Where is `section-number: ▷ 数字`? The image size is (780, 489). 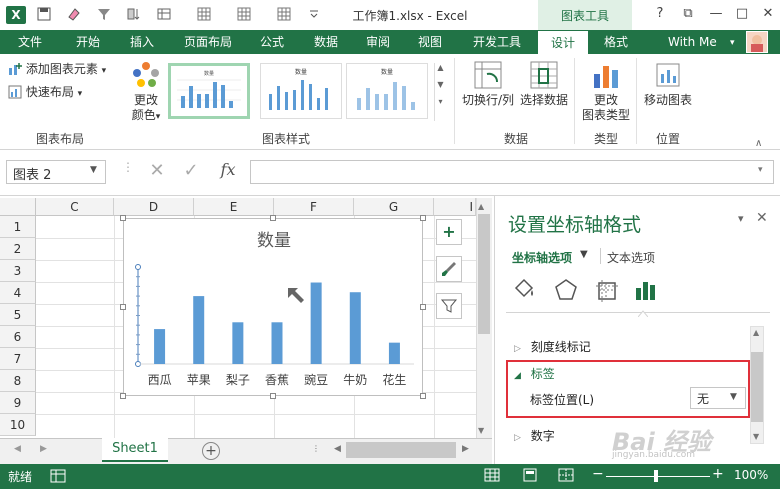
section-number: ▷ 数字 is located at coordinates (534, 435).